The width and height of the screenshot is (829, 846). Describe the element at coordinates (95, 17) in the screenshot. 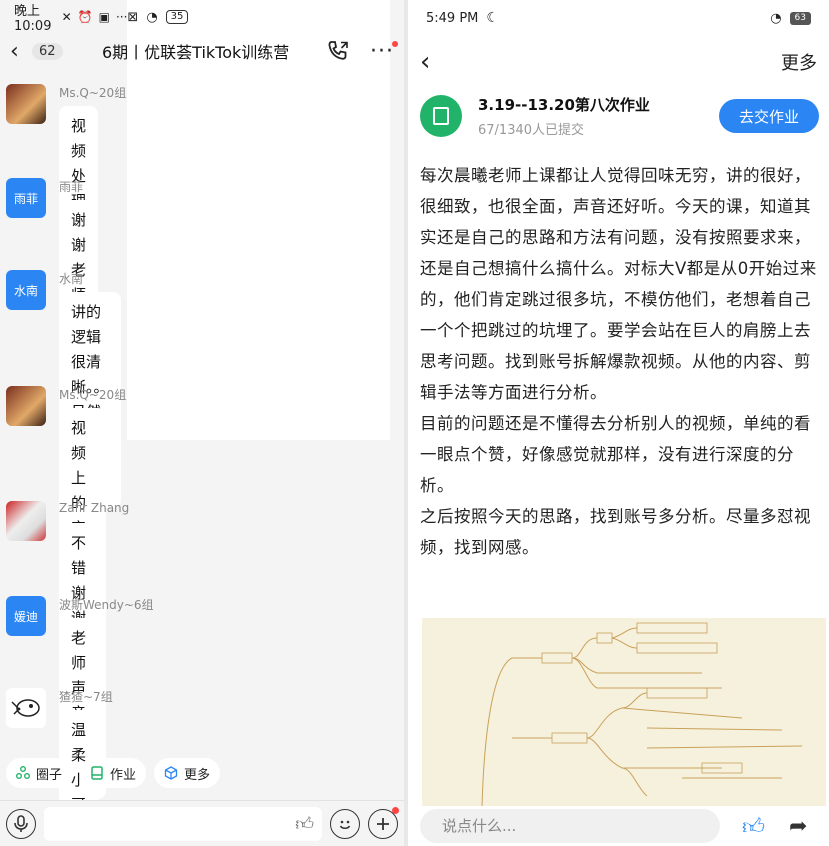

I see `status-icons: ✕ ⏰ ▣ ···` at that location.